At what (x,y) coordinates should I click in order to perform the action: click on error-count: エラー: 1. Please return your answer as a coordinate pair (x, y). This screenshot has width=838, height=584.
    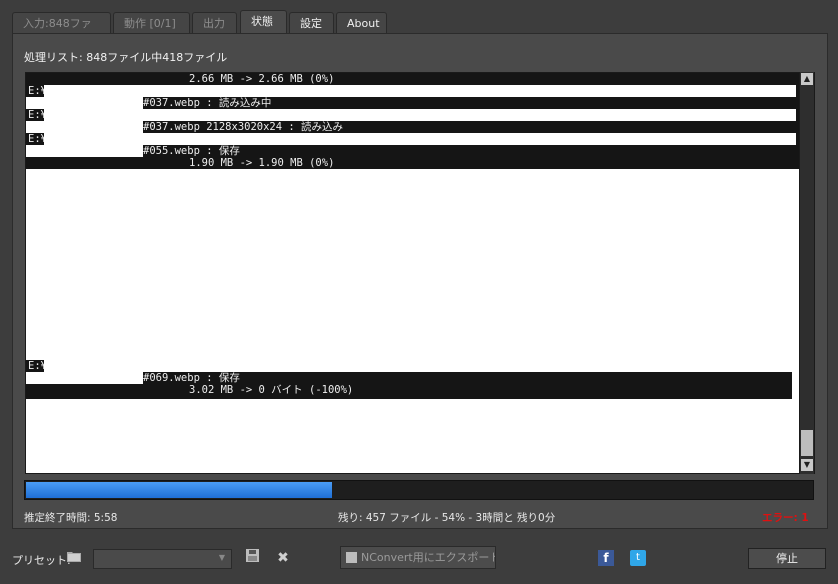
    Looking at the image, I should click on (785, 517).